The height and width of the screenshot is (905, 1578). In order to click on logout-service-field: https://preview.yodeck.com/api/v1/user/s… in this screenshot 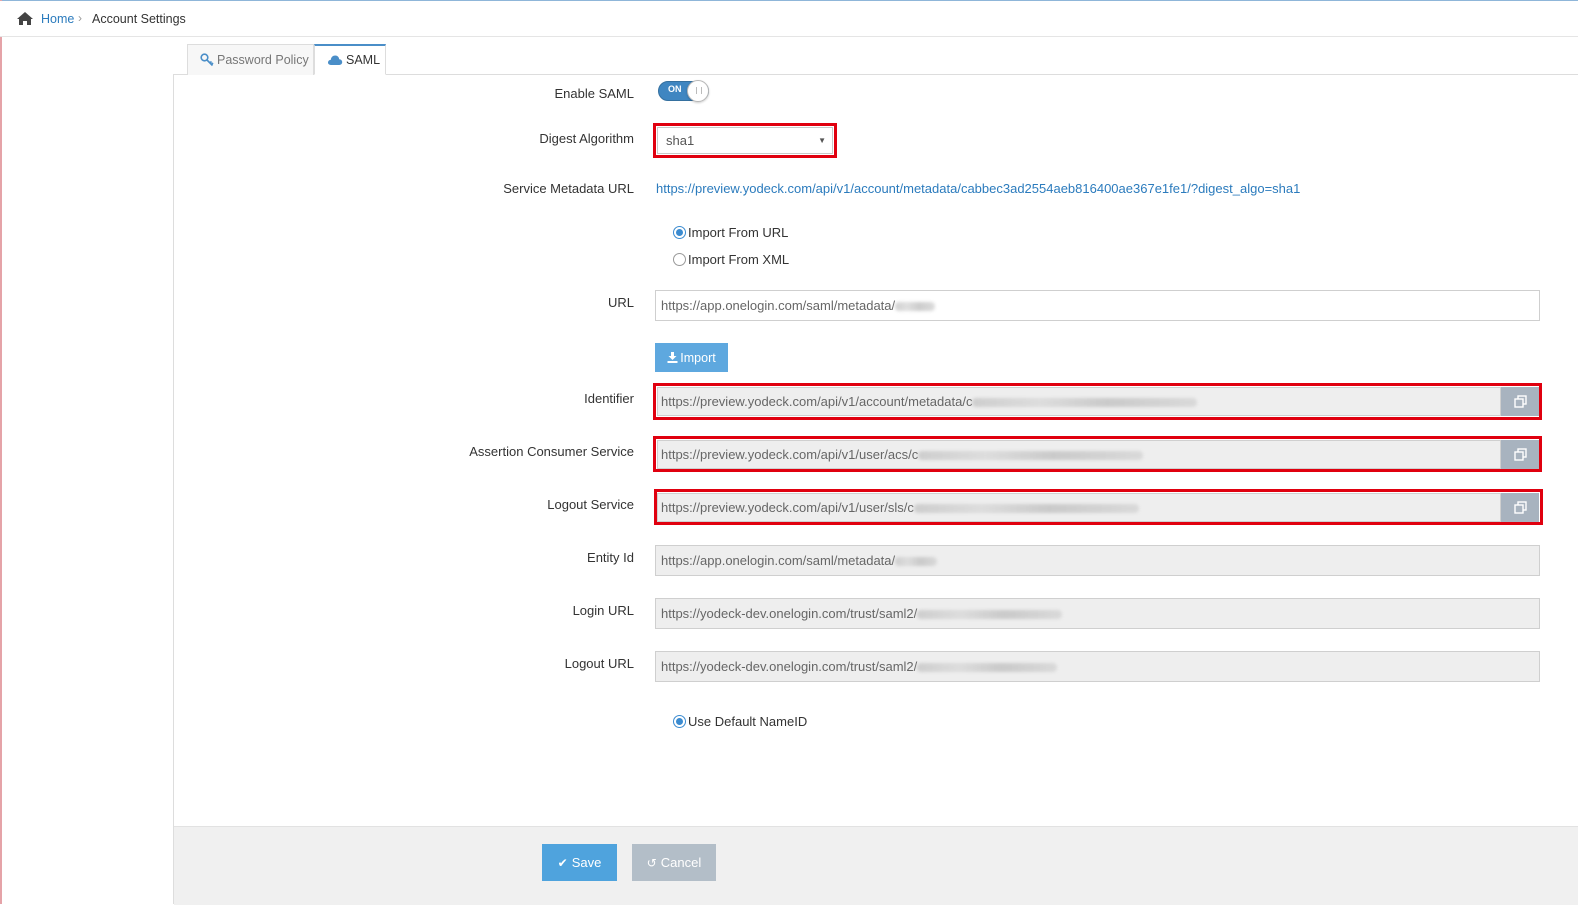, I will do `click(1098, 507)`.